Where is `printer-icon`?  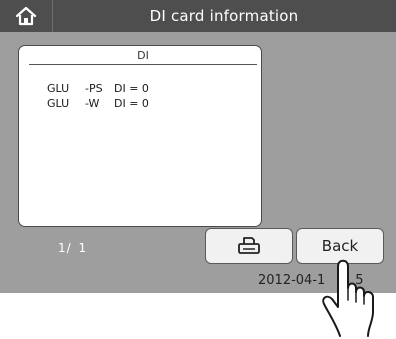 printer-icon is located at coordinates (249, 245).